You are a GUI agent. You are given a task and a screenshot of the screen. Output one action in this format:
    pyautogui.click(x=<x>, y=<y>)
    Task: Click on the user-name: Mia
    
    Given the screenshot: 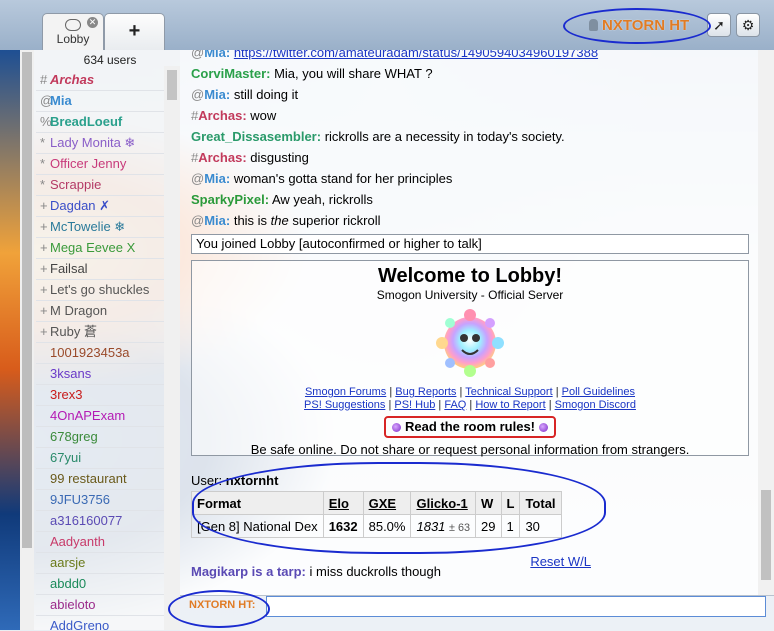 What is the action you would take?
    pyautogui.click(x=61, y=100)
    